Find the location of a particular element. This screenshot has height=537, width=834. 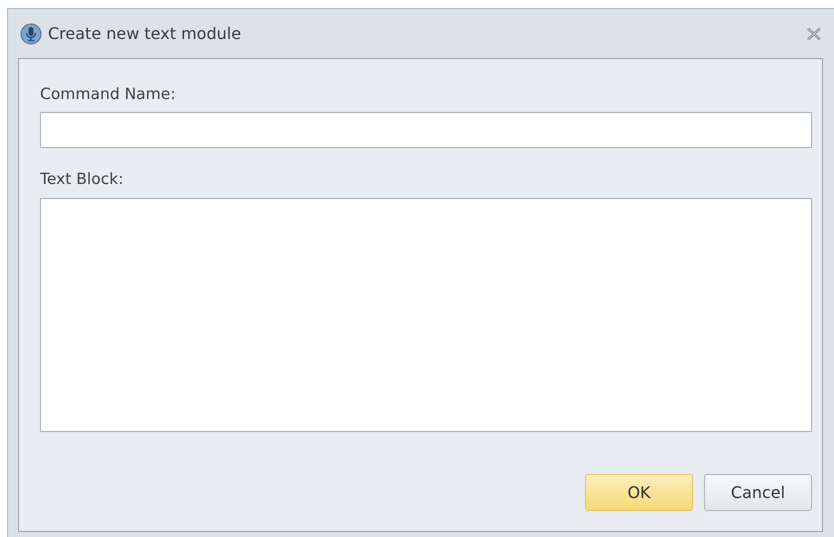

window-title: Create new text module is located at coordinates (145, 33).